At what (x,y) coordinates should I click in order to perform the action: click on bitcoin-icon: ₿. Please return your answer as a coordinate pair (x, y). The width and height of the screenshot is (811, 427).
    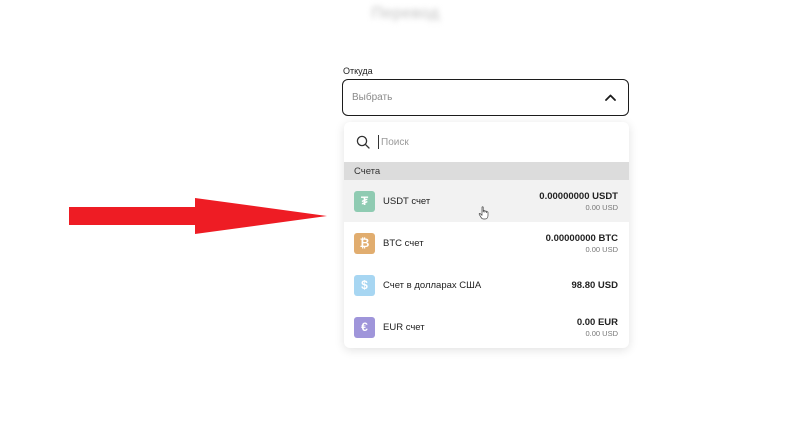
    Looking at the image, I should click on (364, 243).